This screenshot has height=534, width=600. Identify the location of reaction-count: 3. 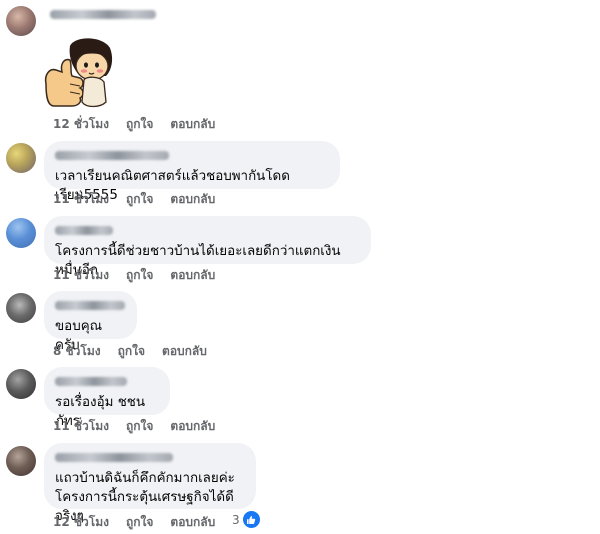
(236, 519).